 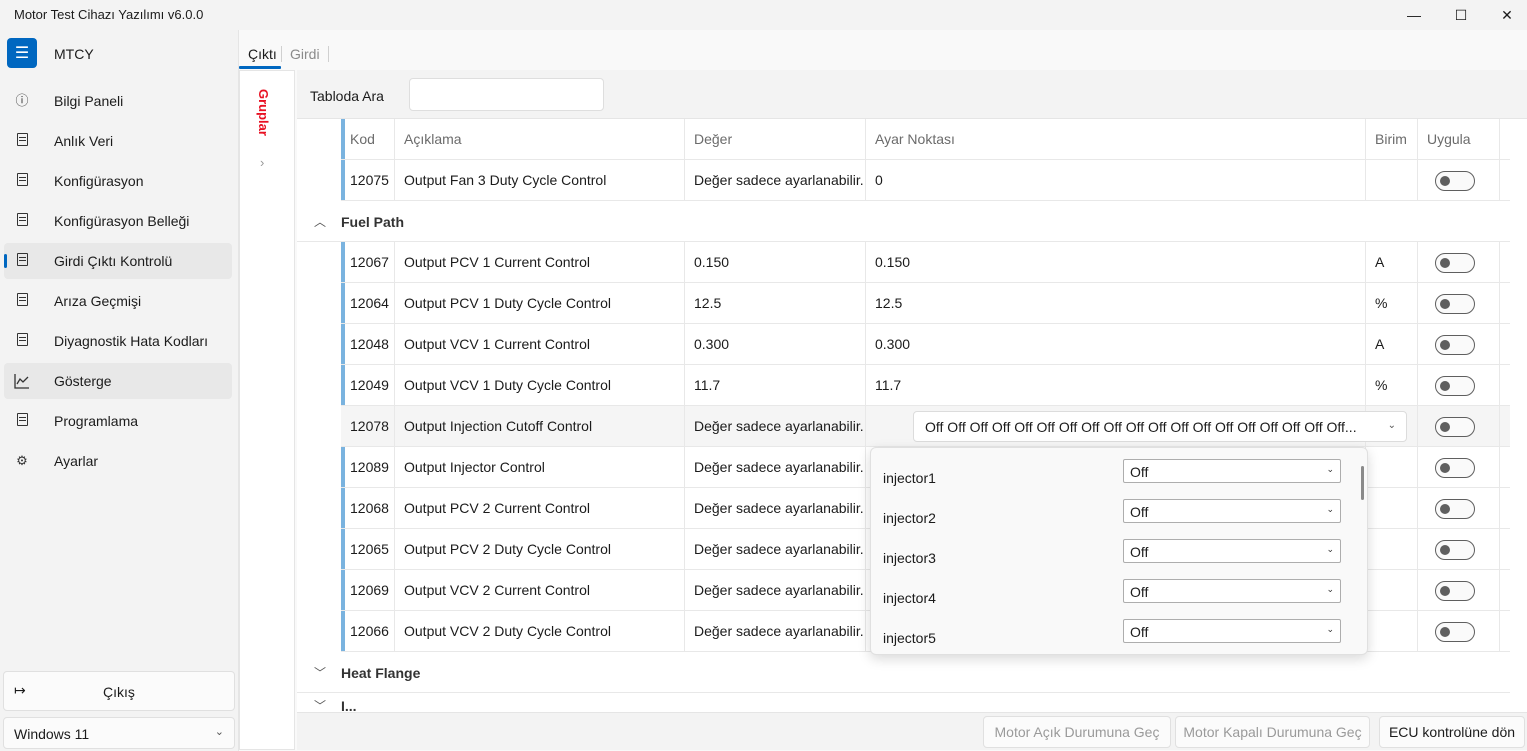 What do you see at coordinates (1077, 732) in the screenshot?
I see `engine-on-button: Motor Açık Durumuna Geç` at bounding box center [1077, 732].